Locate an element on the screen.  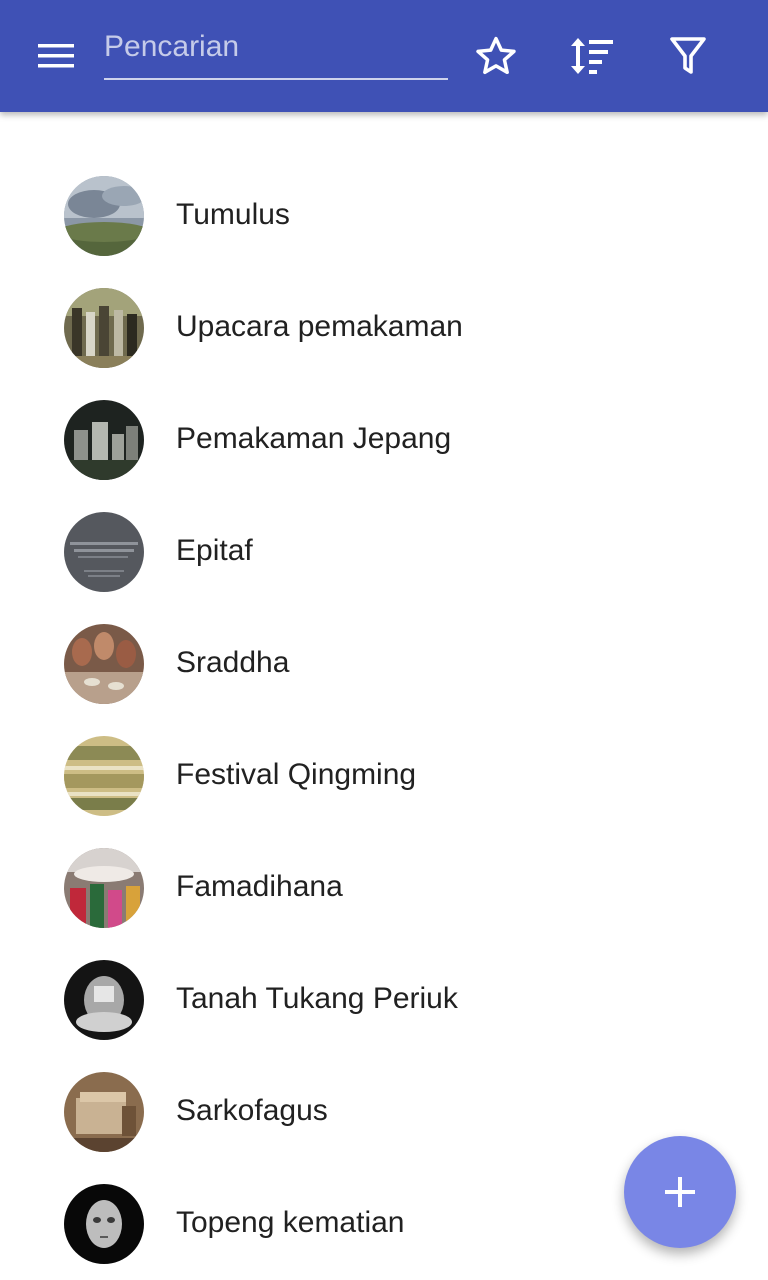
item-label: Sraddha is located at coordinates (233, 662).